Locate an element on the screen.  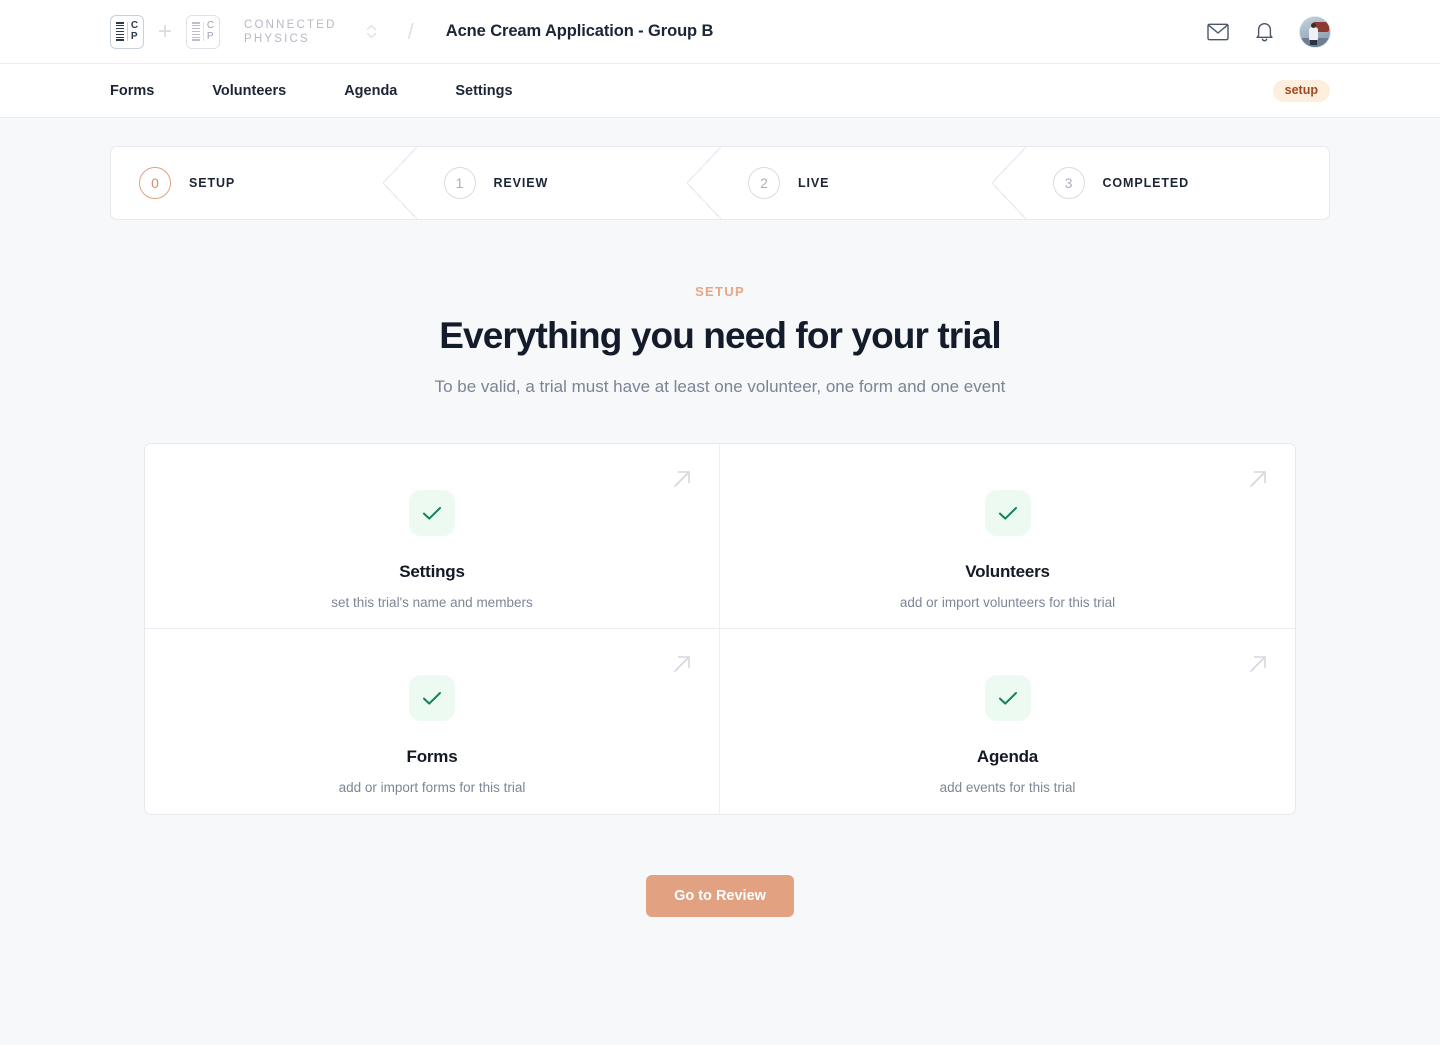
nav-item-settings: Settings is located at coordinates (483, 91).